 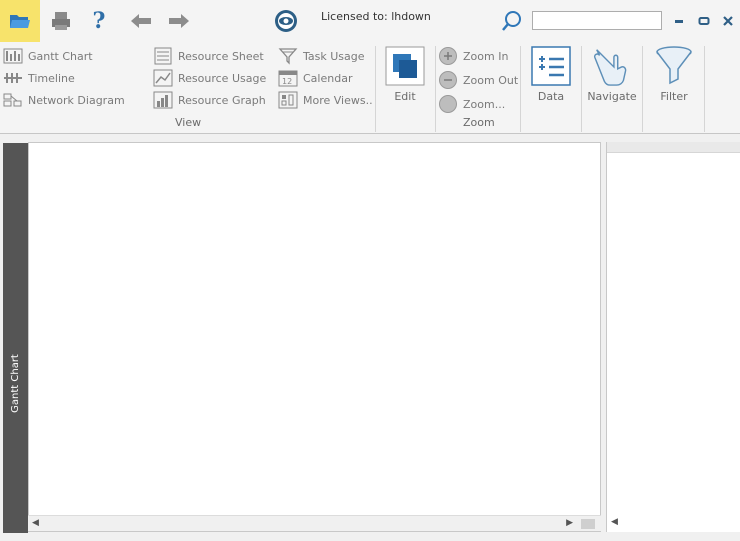 I want to click on timeline-label: Timeline, so click(x=51, y=78).